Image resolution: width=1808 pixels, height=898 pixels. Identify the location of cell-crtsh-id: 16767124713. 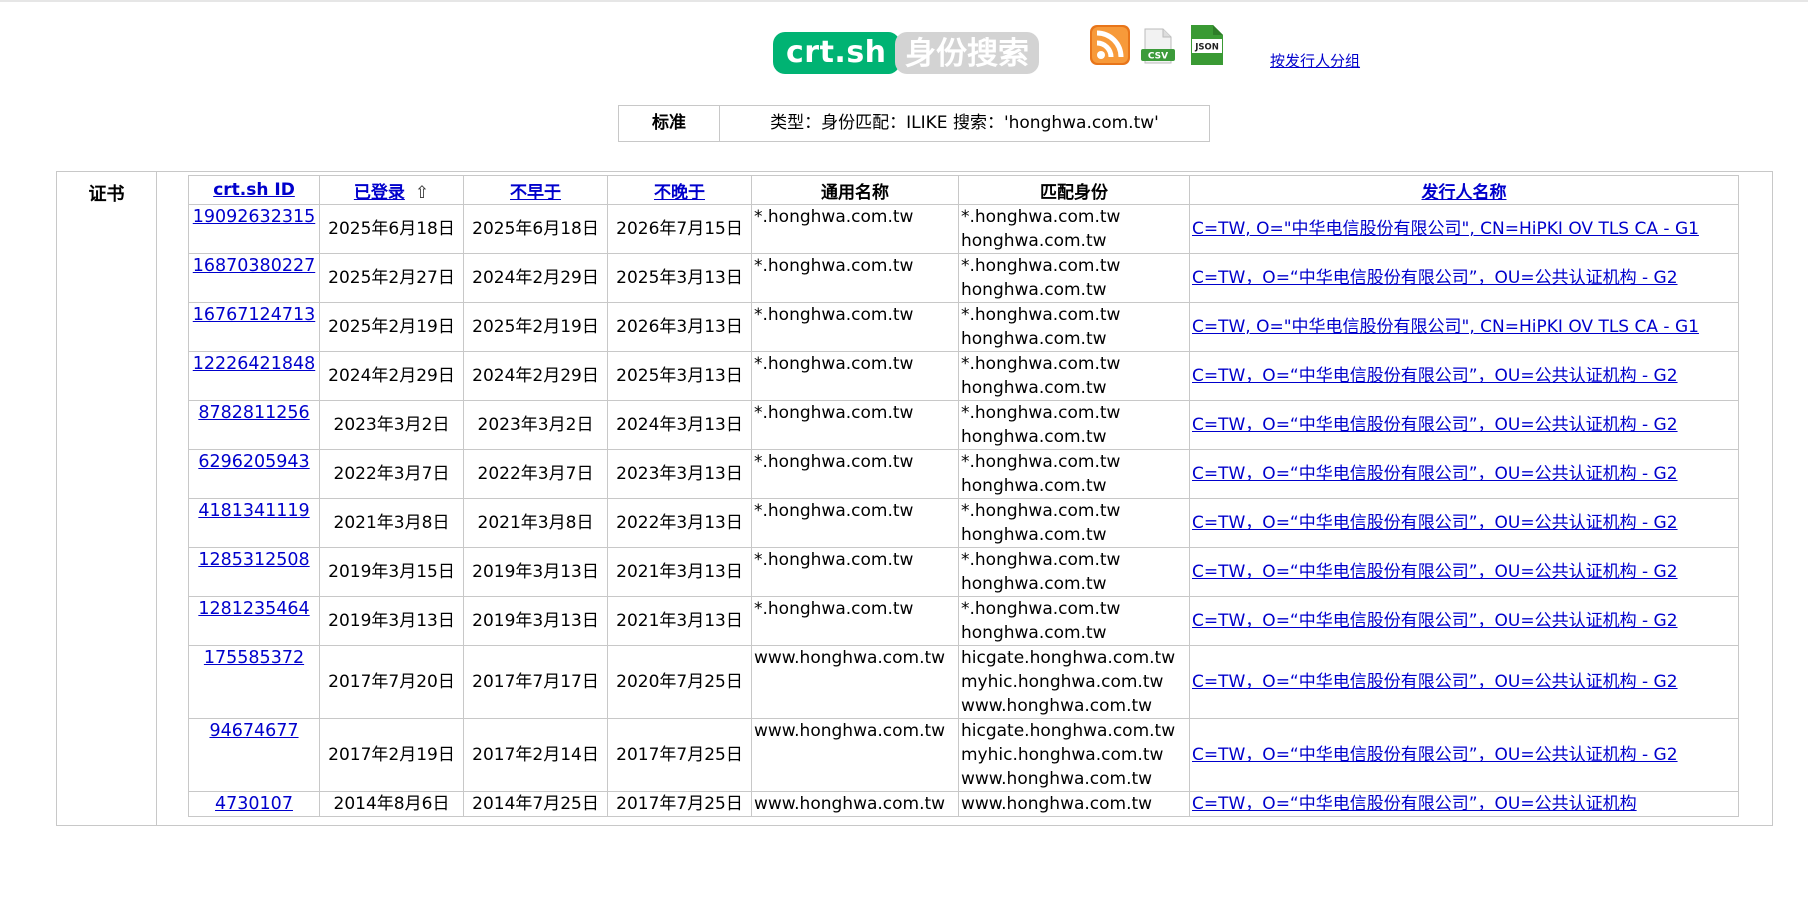
(254, 327).